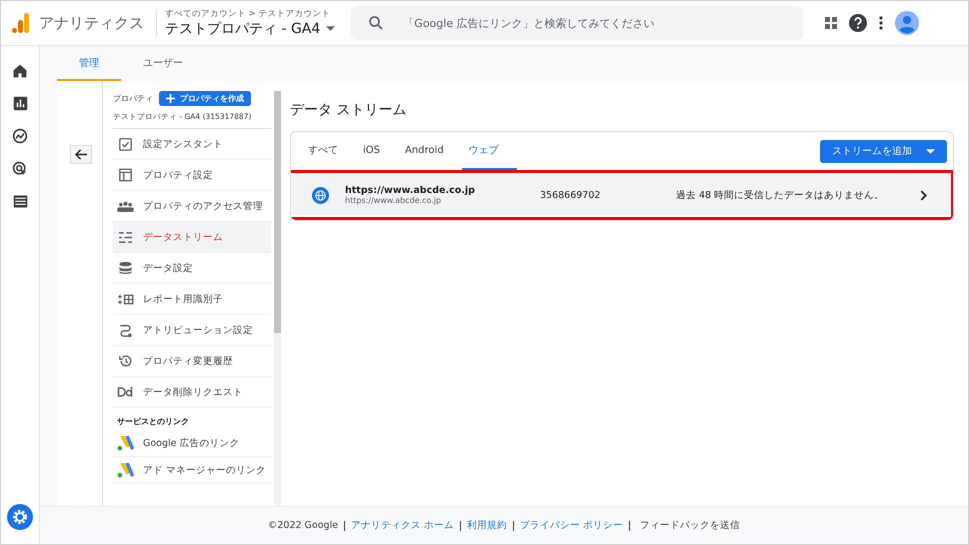 The height and width of the screenshot is (545, 969). What do you see at coordinates (21, 23) in the screenshot?
I see `analytics-logo-icon` at bounding box center [21, 23].